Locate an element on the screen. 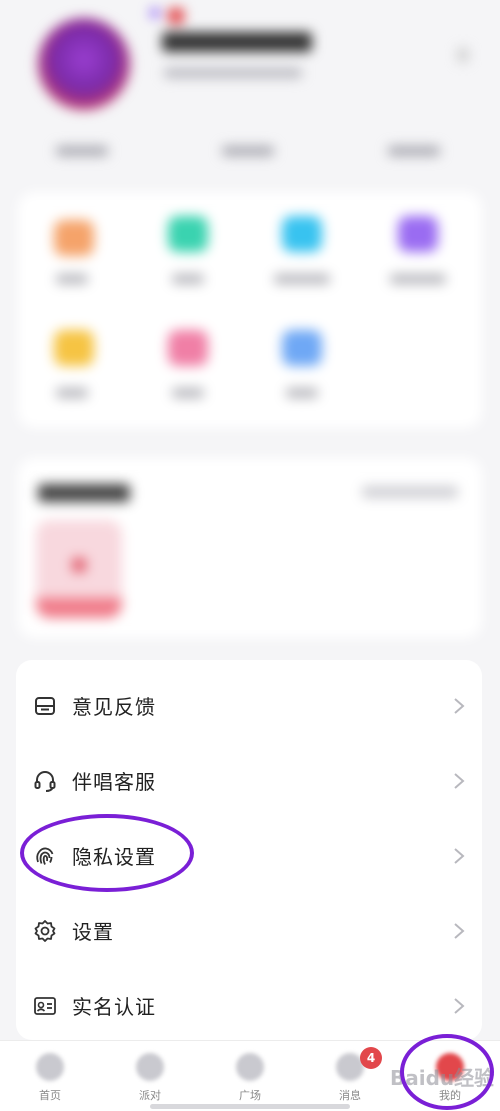 The height and width of the screenshot is (1111, 500). relationship-slot-icon is located at coordinates (79, 565).